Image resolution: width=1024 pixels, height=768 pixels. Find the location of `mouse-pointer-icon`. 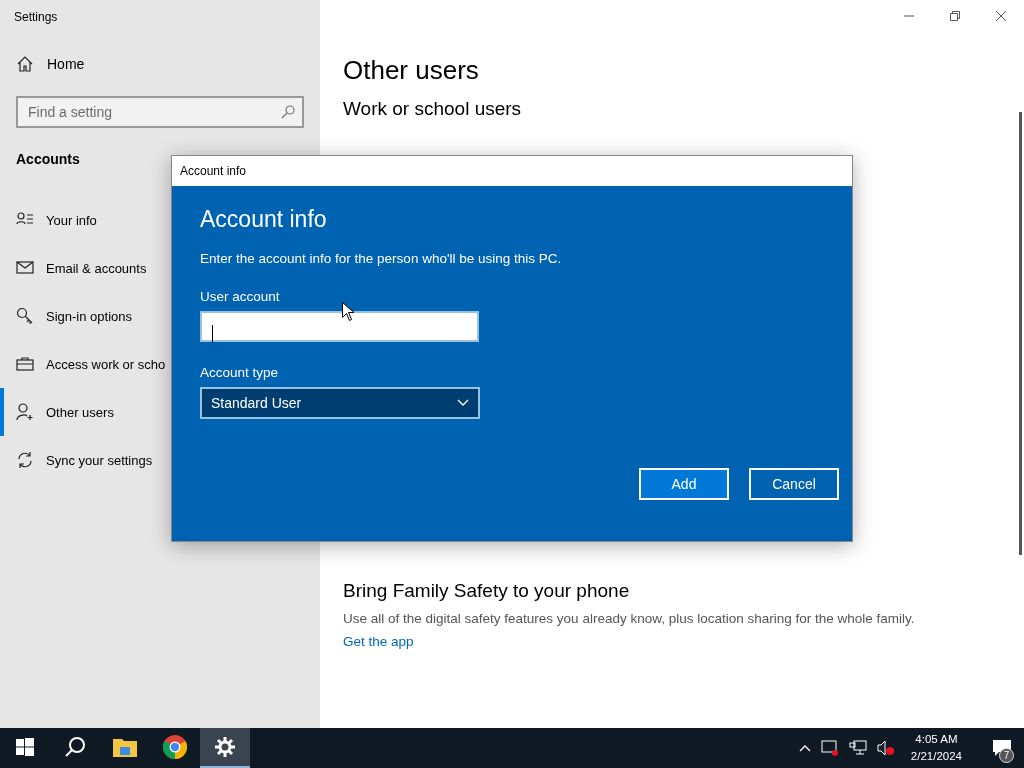

mouse-pointer-icon is located at coordinates (348, 311).